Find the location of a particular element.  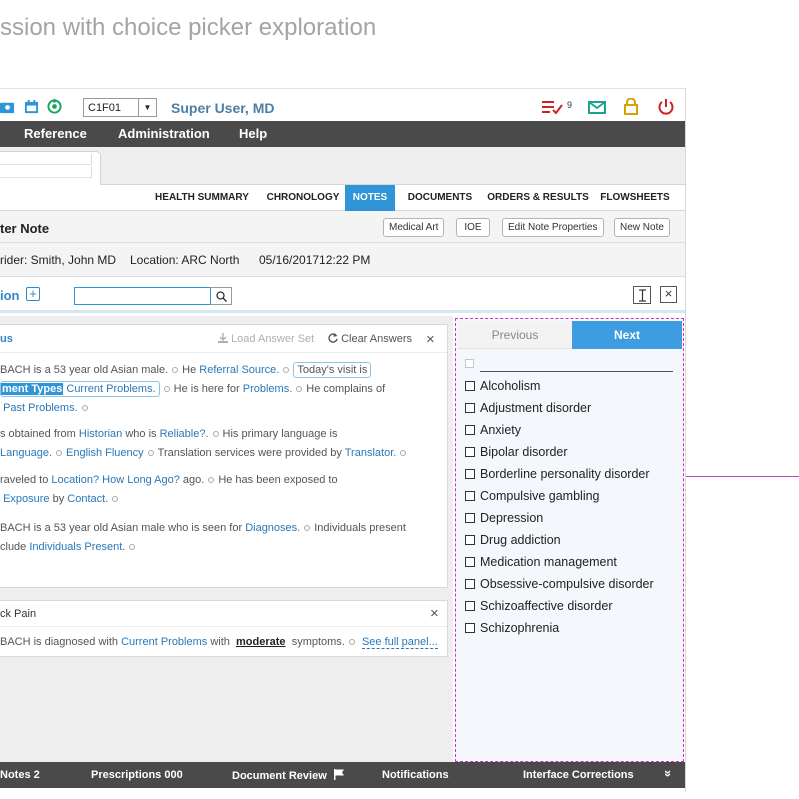

todays-visit-field: Today's visit is is located at coordinates (332, 370).